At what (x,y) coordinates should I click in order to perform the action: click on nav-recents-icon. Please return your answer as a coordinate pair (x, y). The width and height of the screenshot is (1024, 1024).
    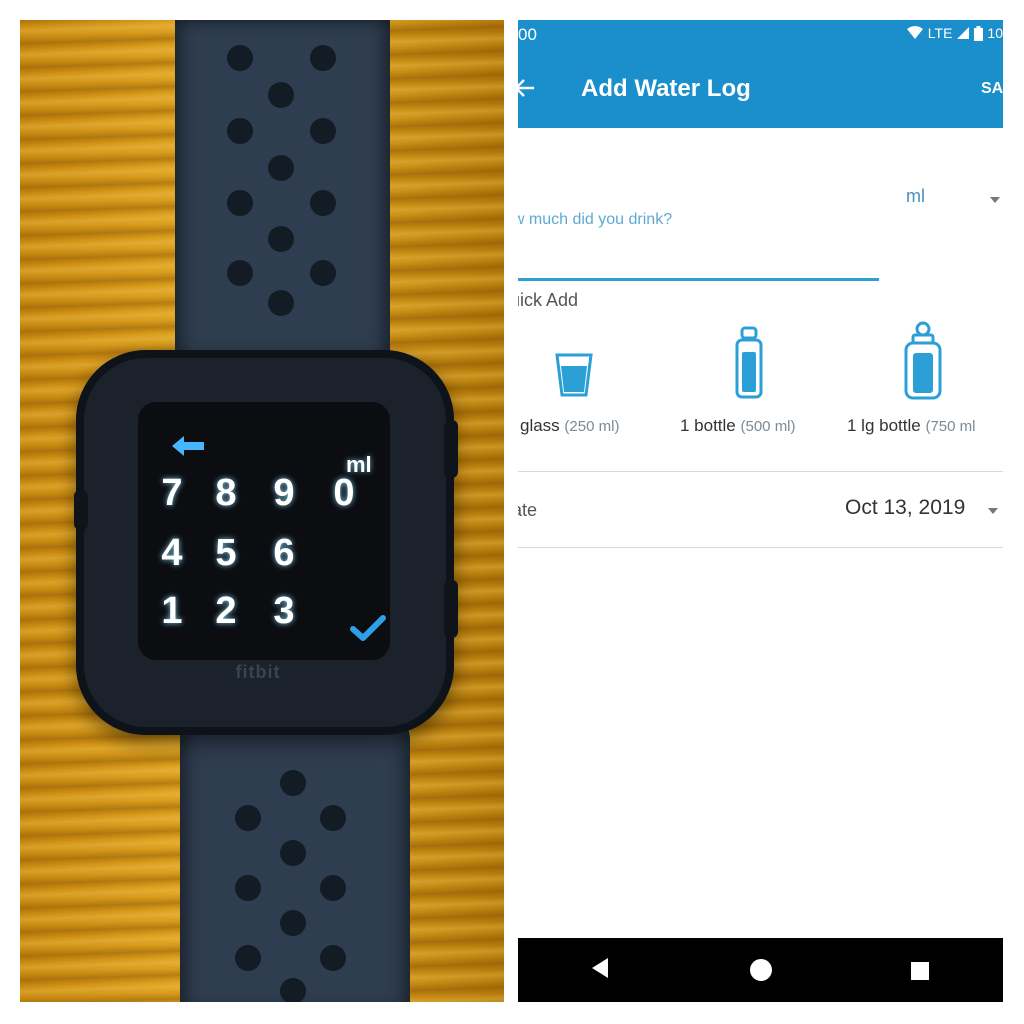
    Looking at the image, I should click on (920, 973).